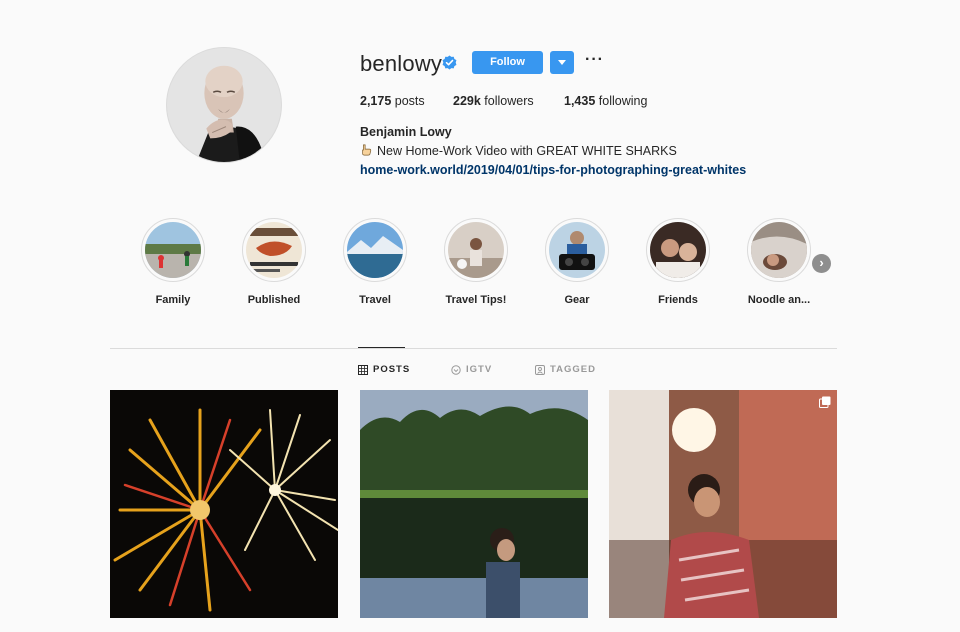 The image size is (960, 632). I want to click on suggested-accounts-dropdown-button, so click(562, 62).